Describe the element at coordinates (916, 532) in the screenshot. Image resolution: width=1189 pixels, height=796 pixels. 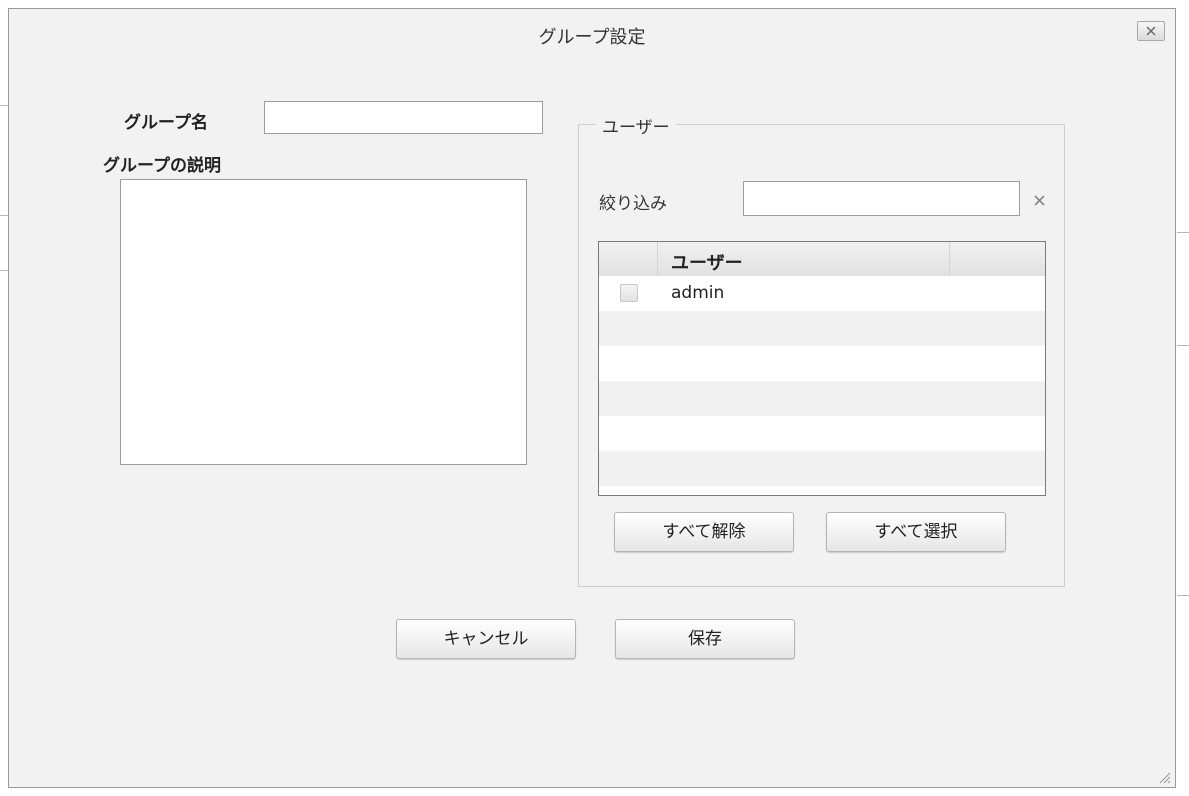
I see `select-all-button: すべて選択` at that location.